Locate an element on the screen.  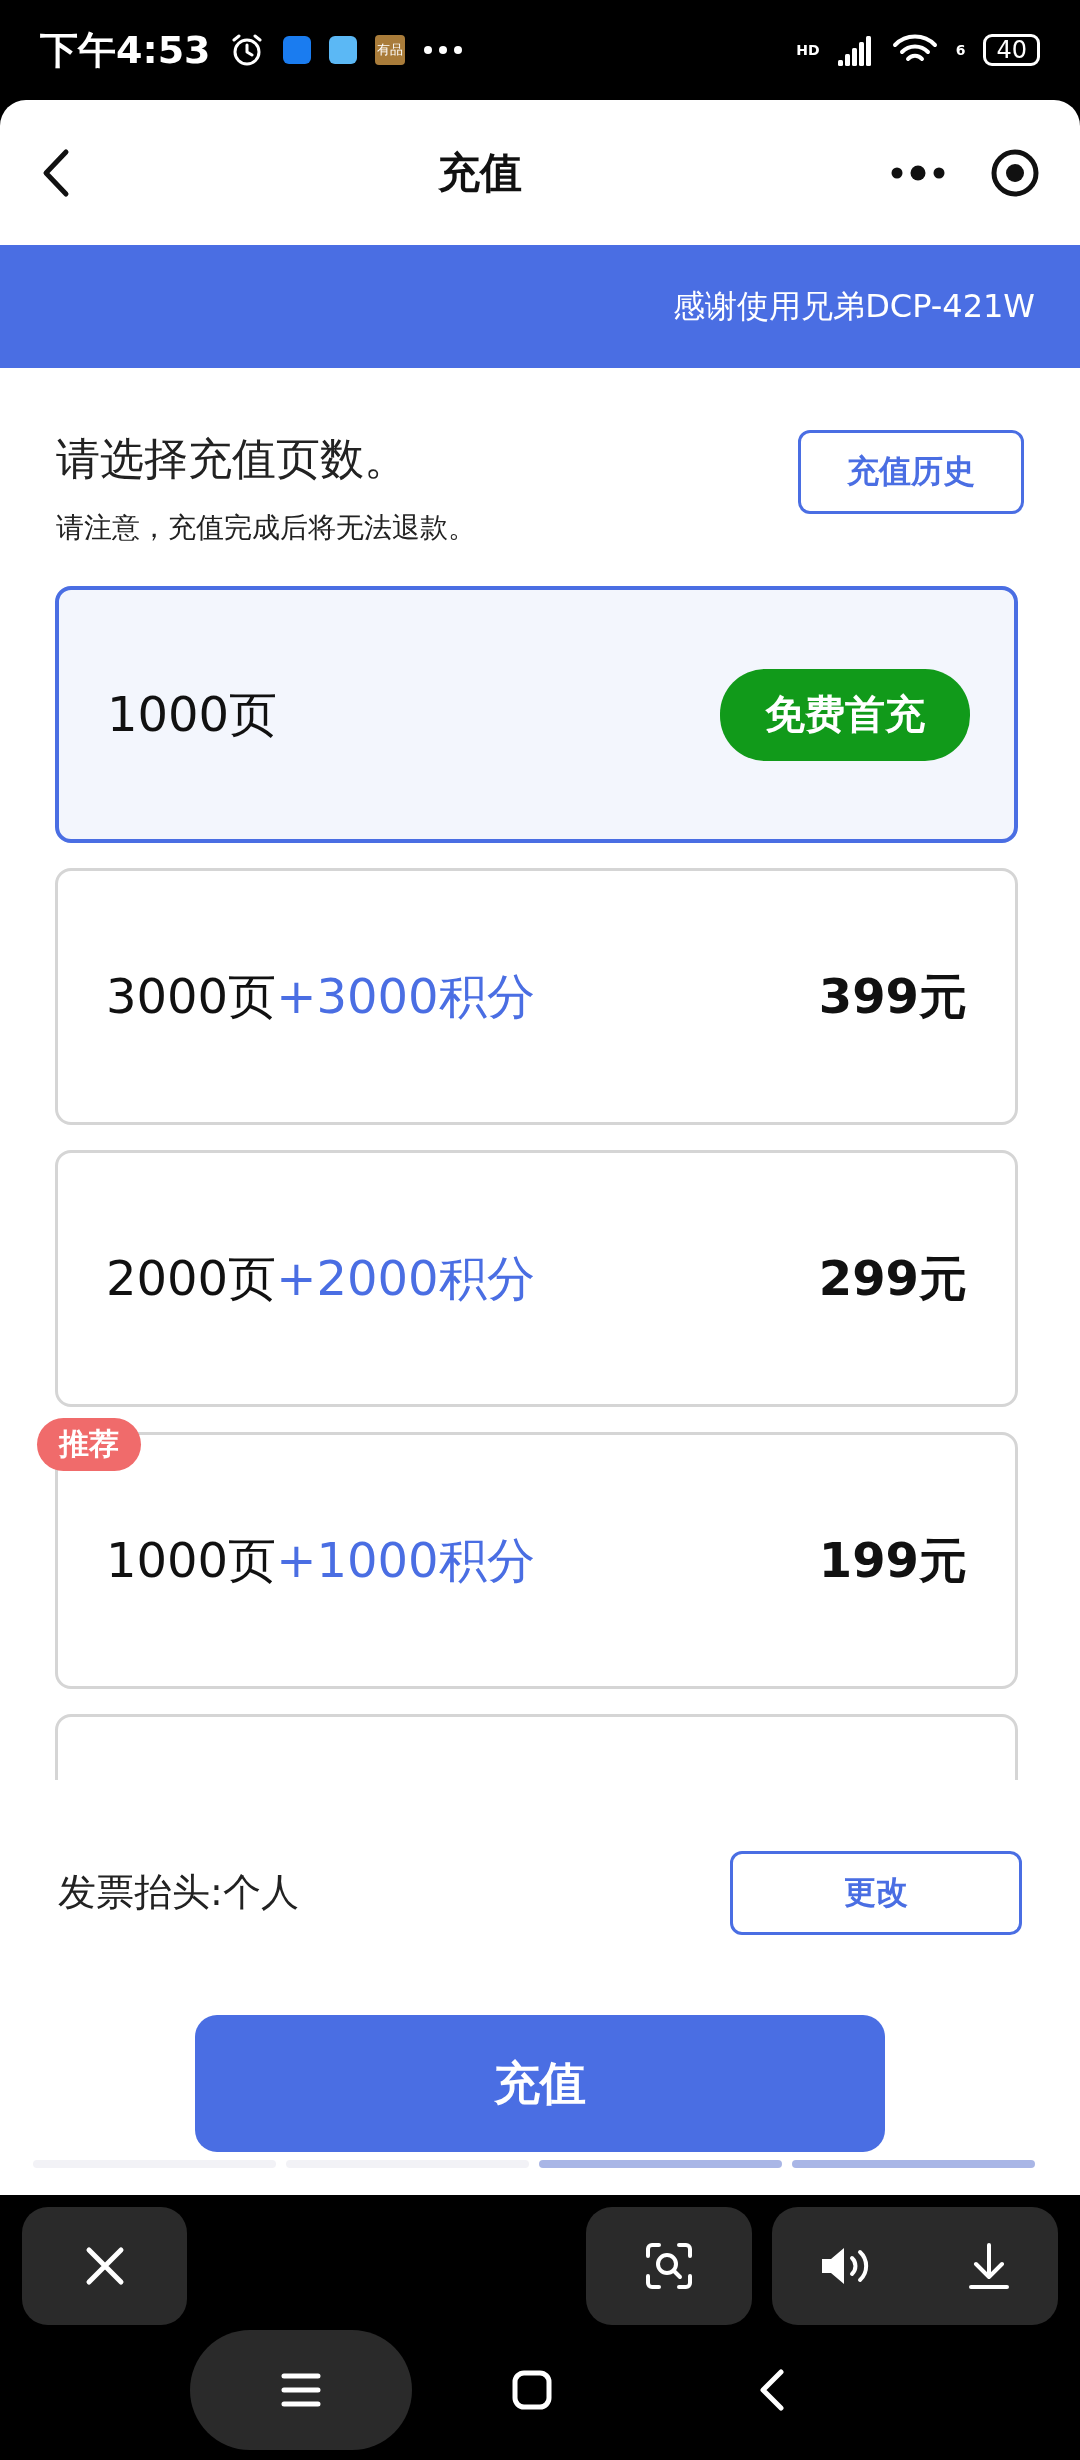
page-title: 充值 is located at coordinates (480, 172).